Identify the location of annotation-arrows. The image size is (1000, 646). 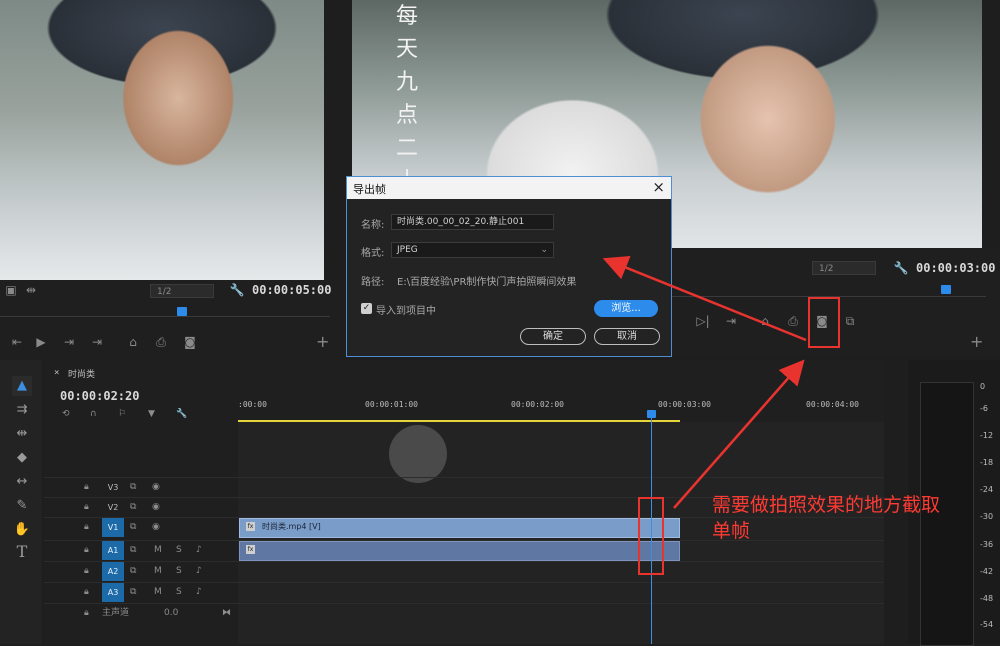
(704, 382).